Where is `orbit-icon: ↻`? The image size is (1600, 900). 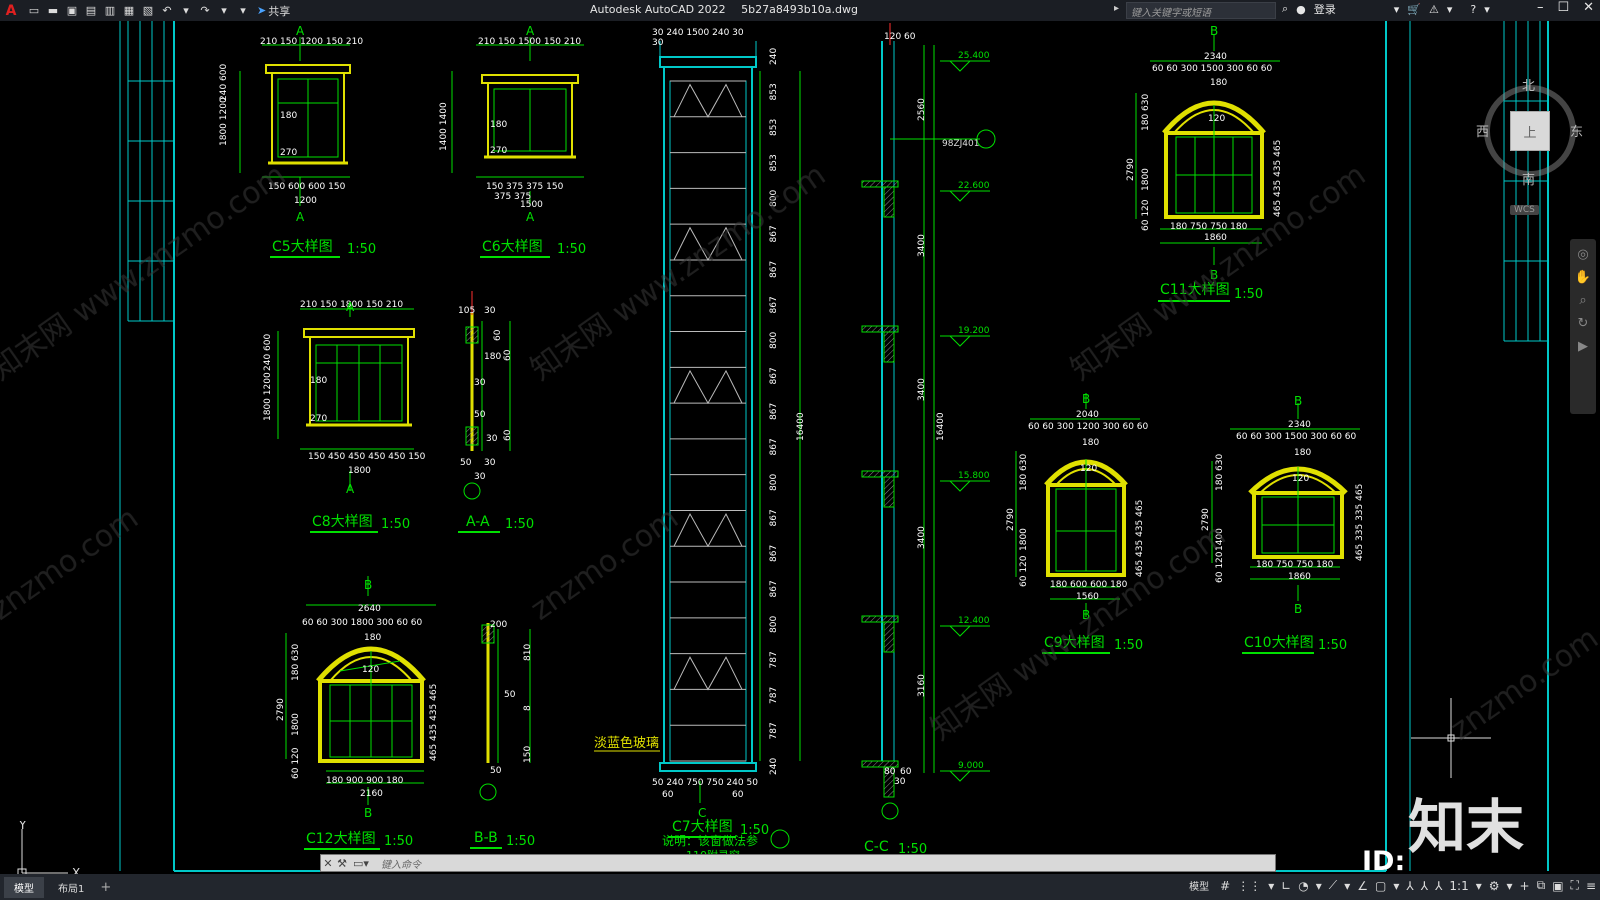 orbit-icon: ↻ is located at coordinates (1583, 323).